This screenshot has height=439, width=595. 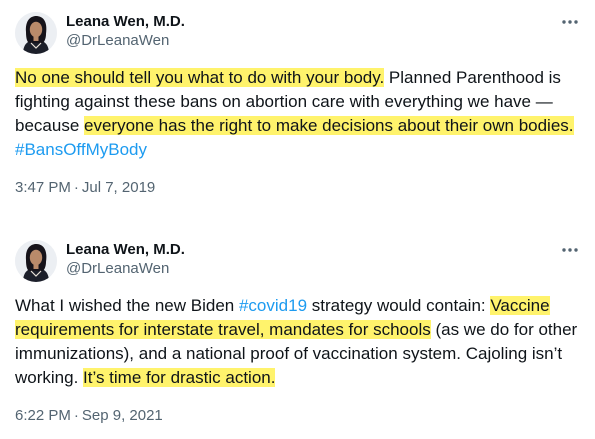 What do you see at coordinates (122, 415) in the screenshot?
I see `tweet-date: Sep 9, 2021` at bounding box center [122, 415].